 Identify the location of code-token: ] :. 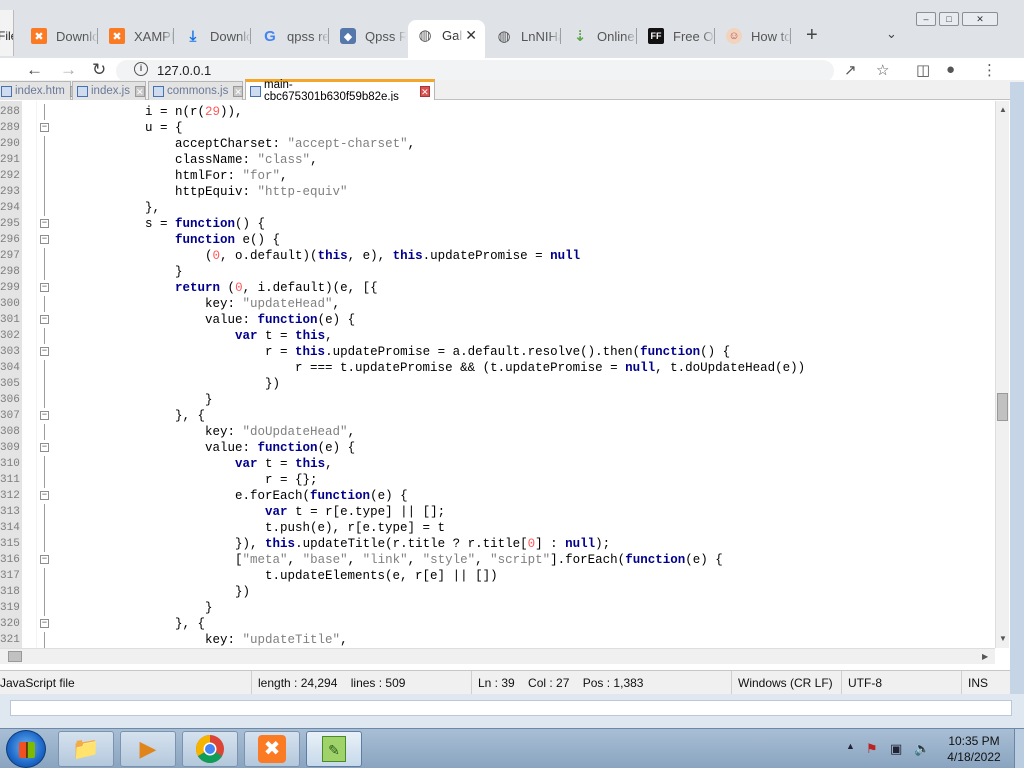
(550, 544).